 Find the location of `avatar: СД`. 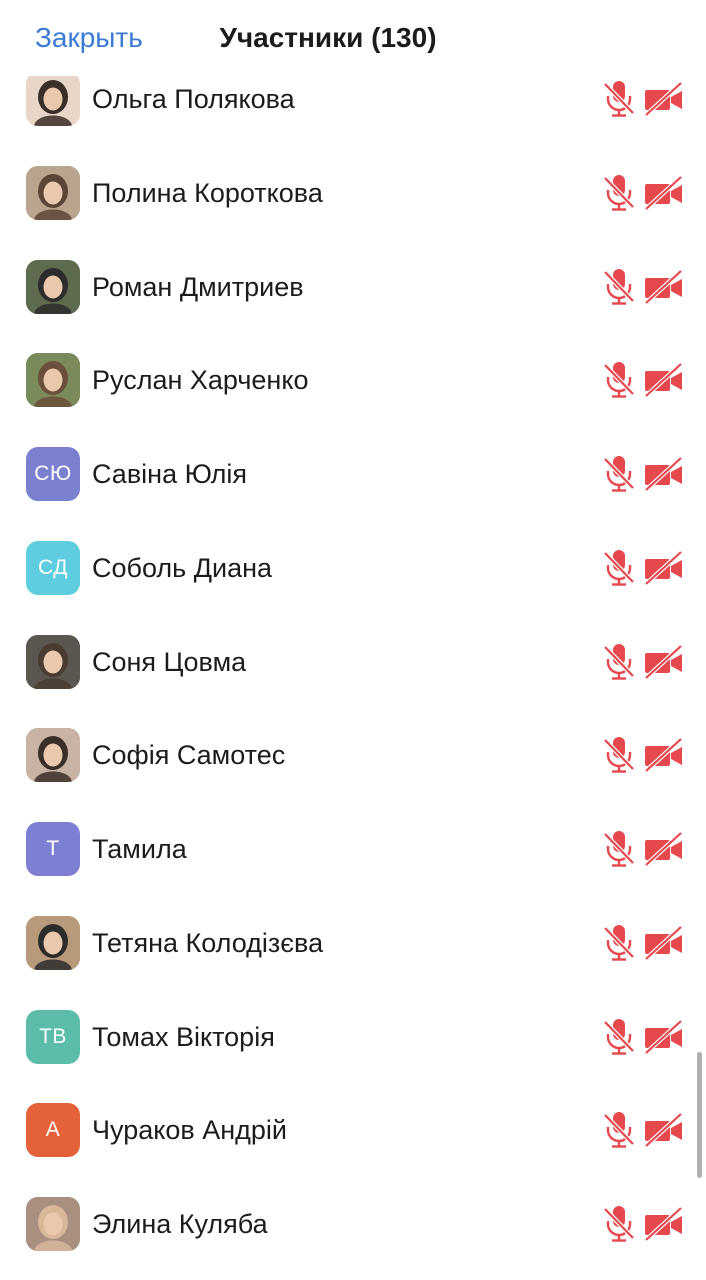

avatar: СД is located at coordinates (53, 567).